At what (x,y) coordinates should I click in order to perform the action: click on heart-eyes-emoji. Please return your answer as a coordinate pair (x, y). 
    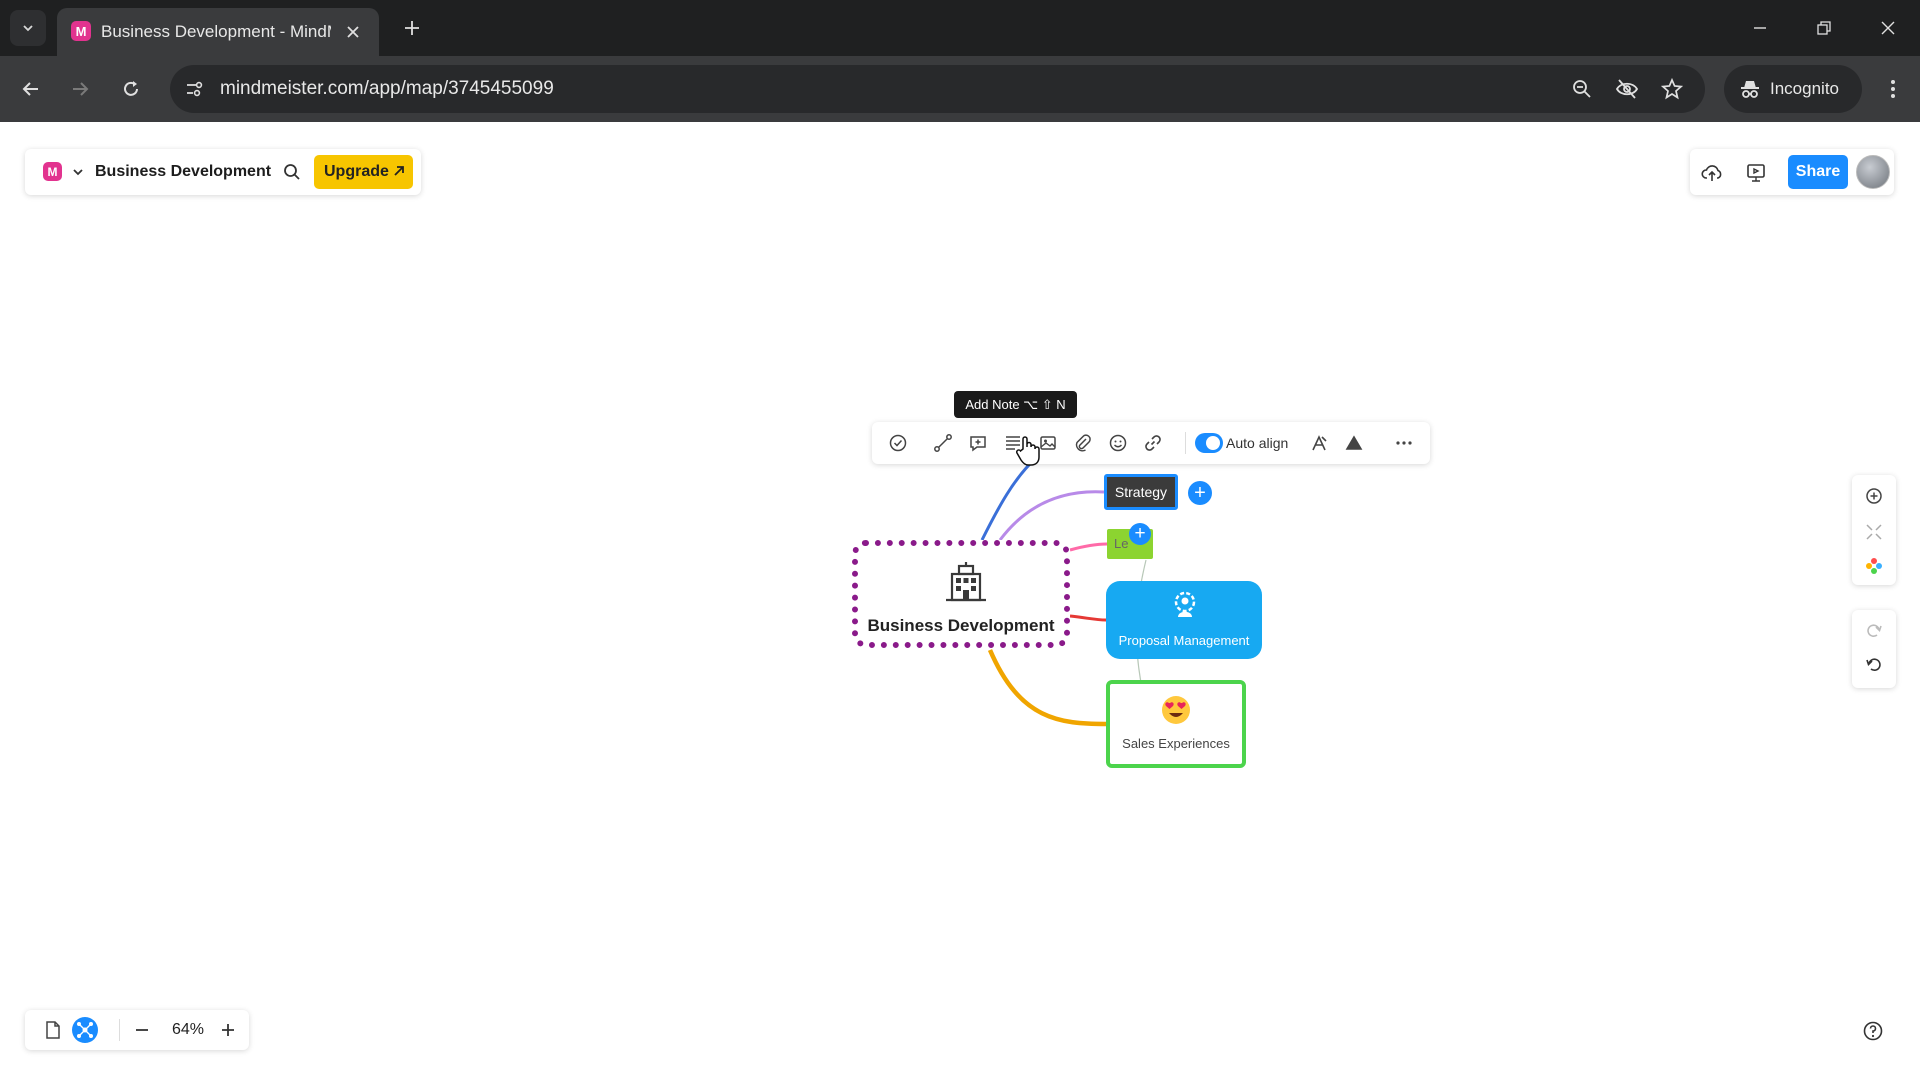
    Looking at the image, I should click on (1176, 710).